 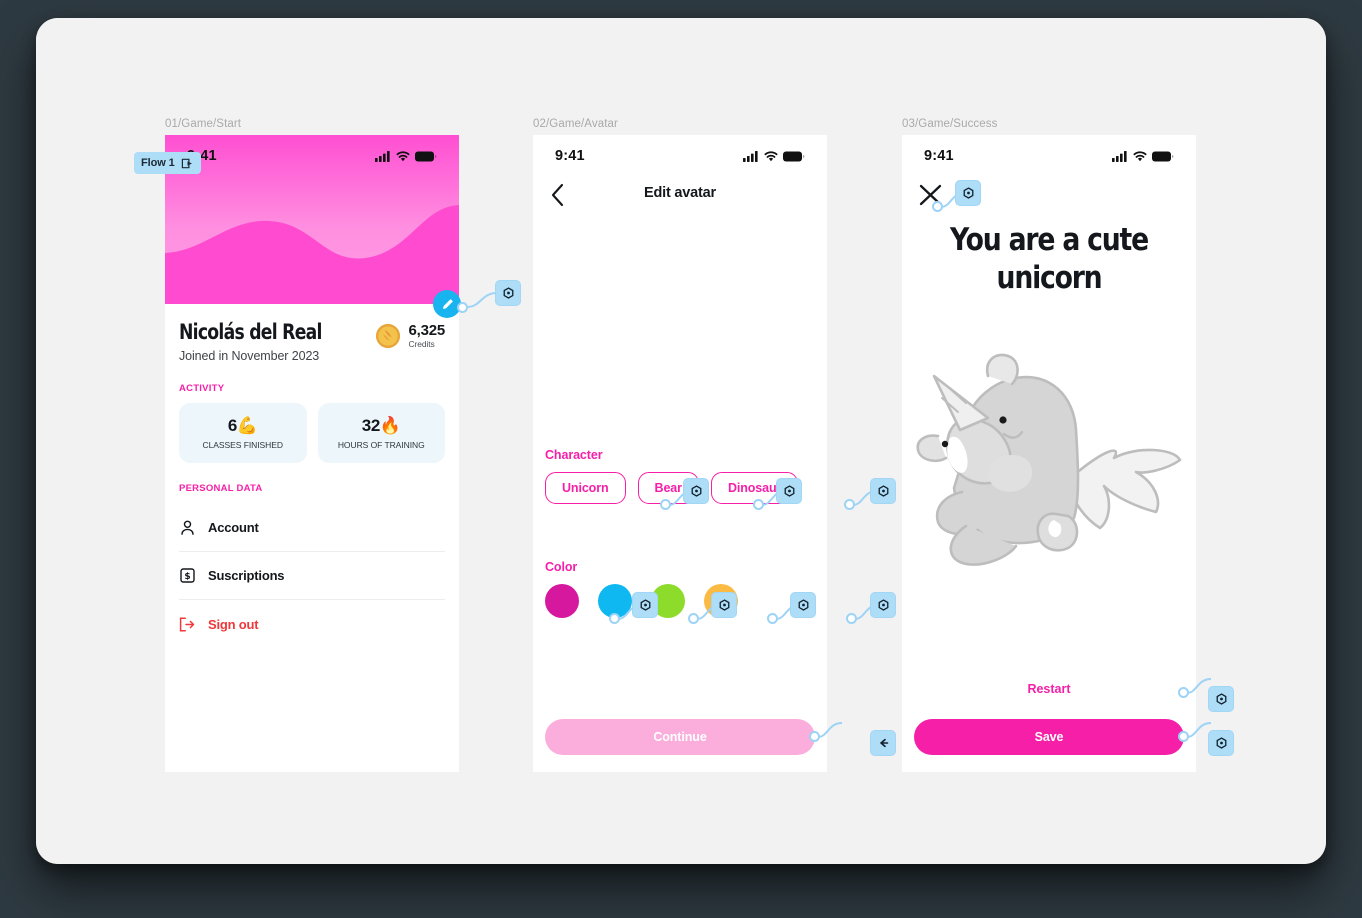 What do you see at coordinates (421, 343) in the screenshot?
I see `credits-label: Credits` at bounding box center [421, 343].